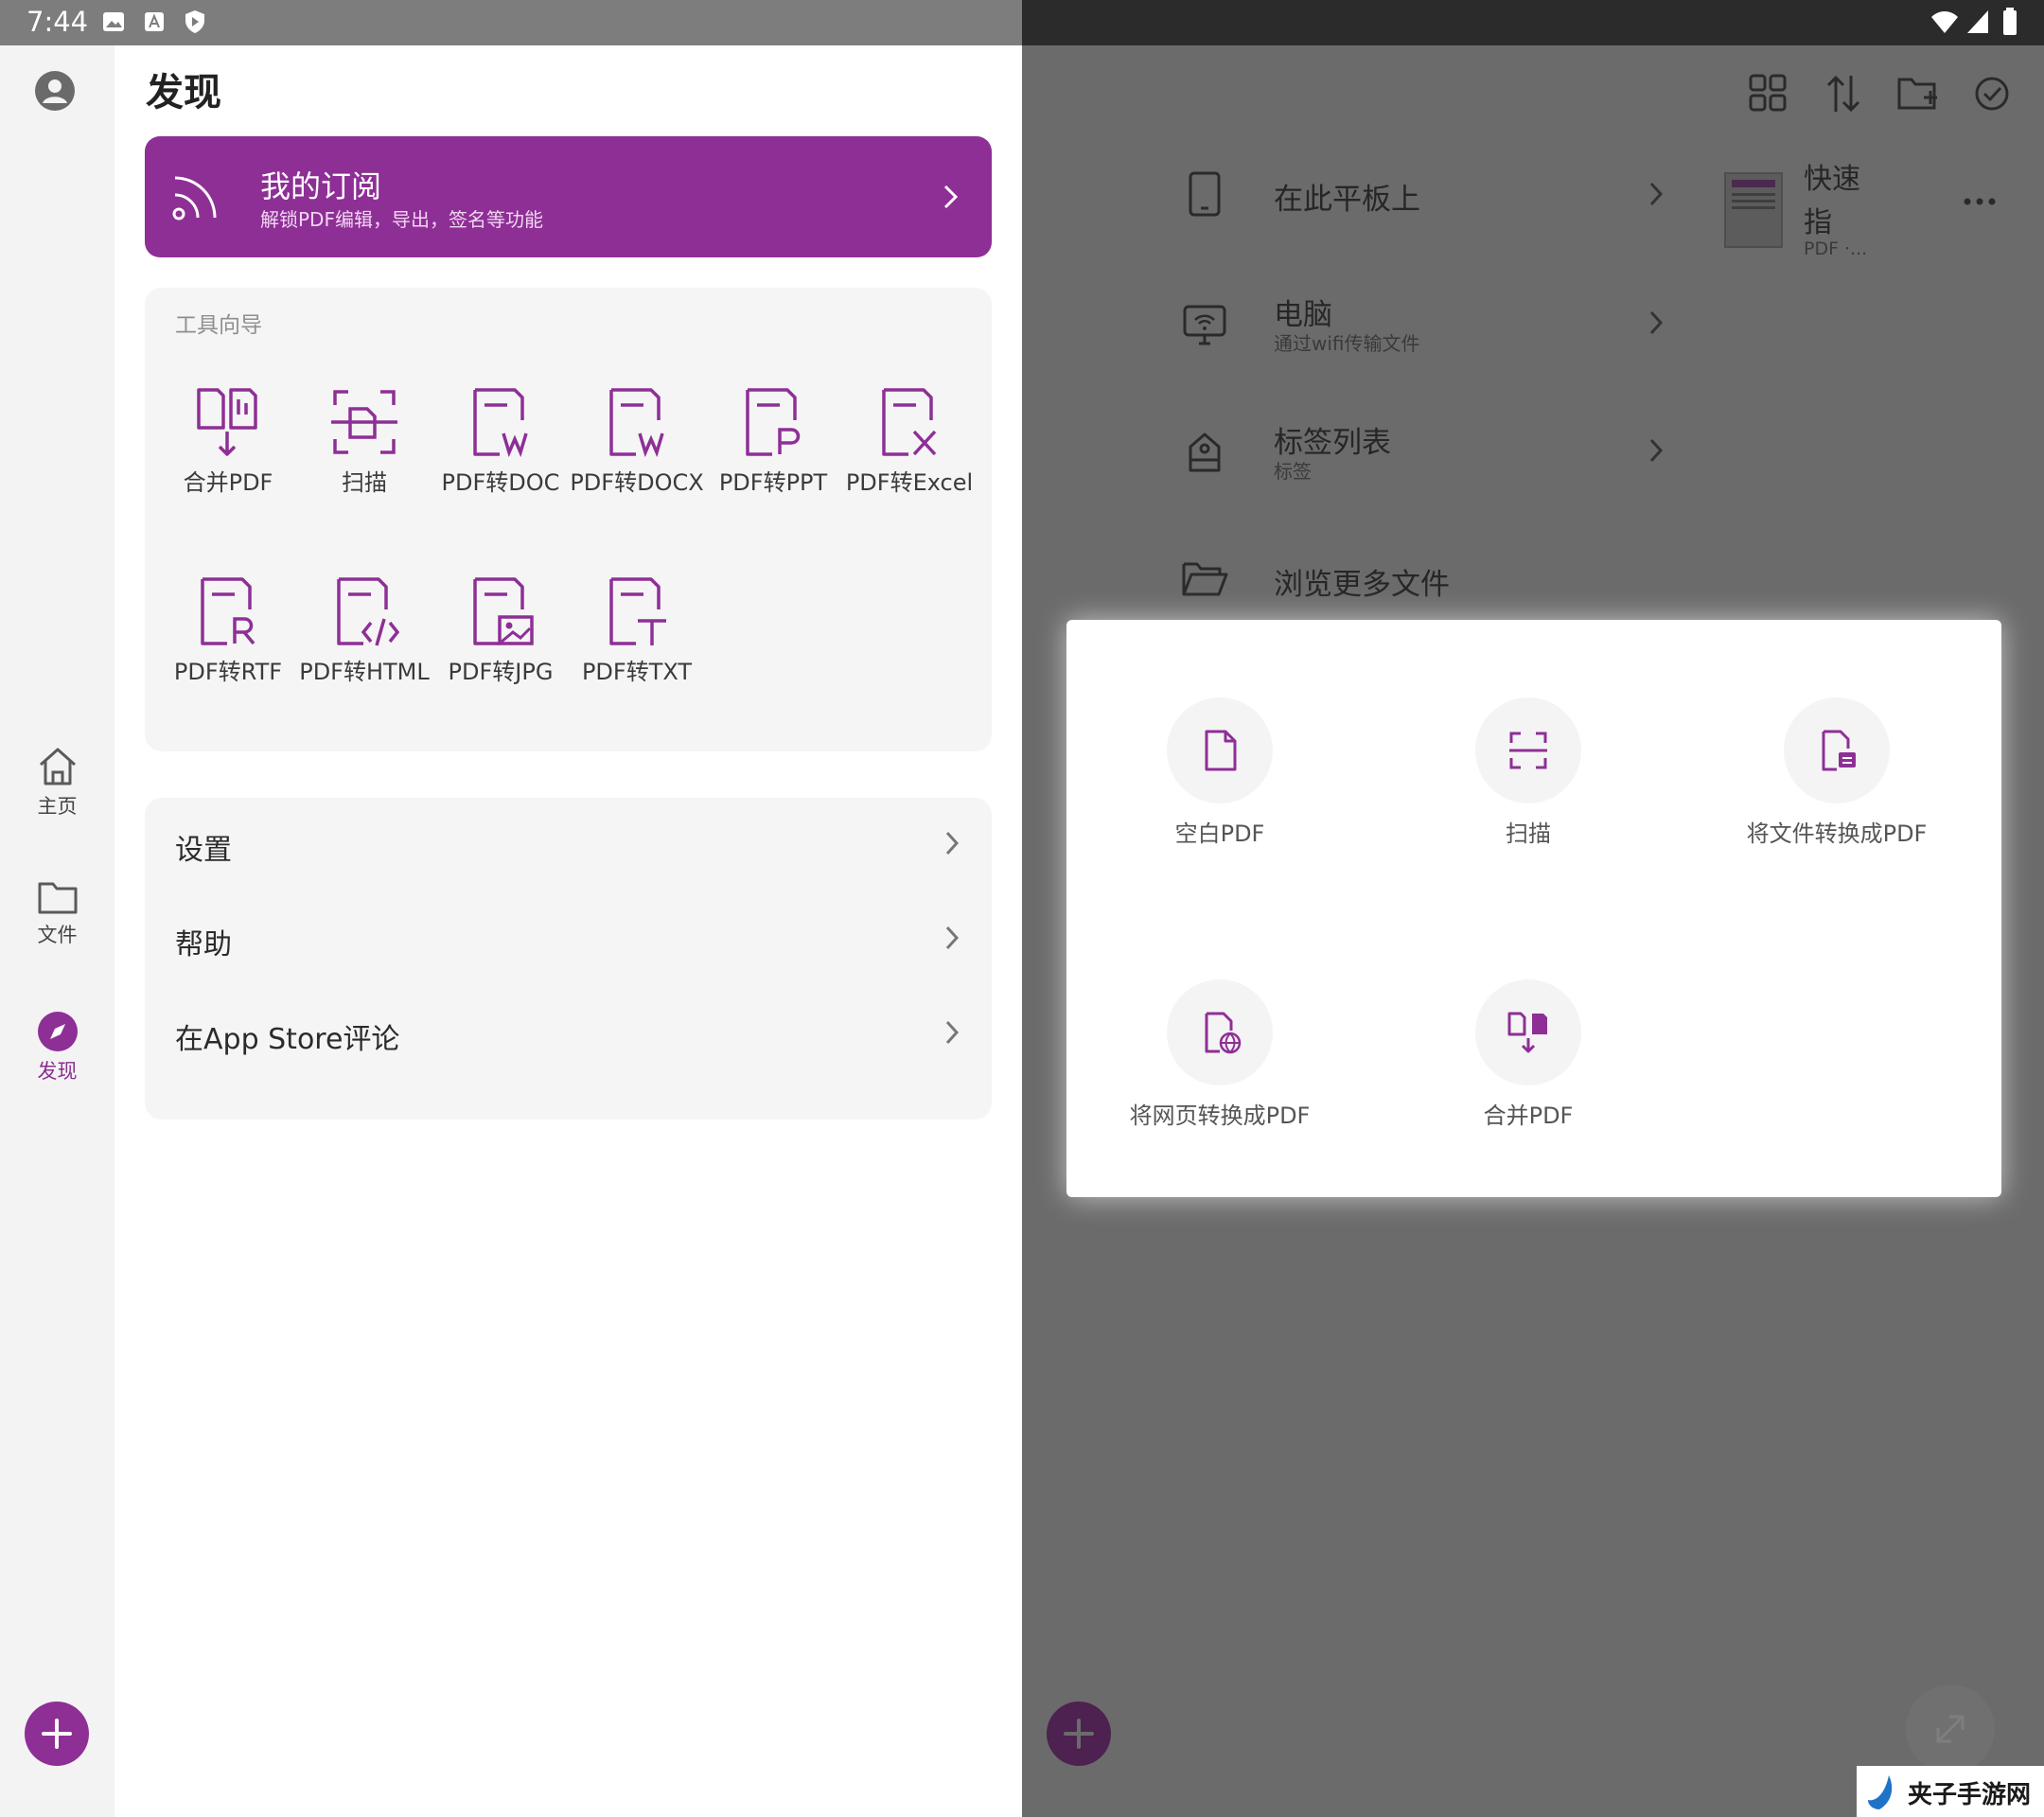 The image size is (2044, 1817). Describe the element at coordinates (1768, 93) in the screenshot. I see `grid-view-icon` at that location.